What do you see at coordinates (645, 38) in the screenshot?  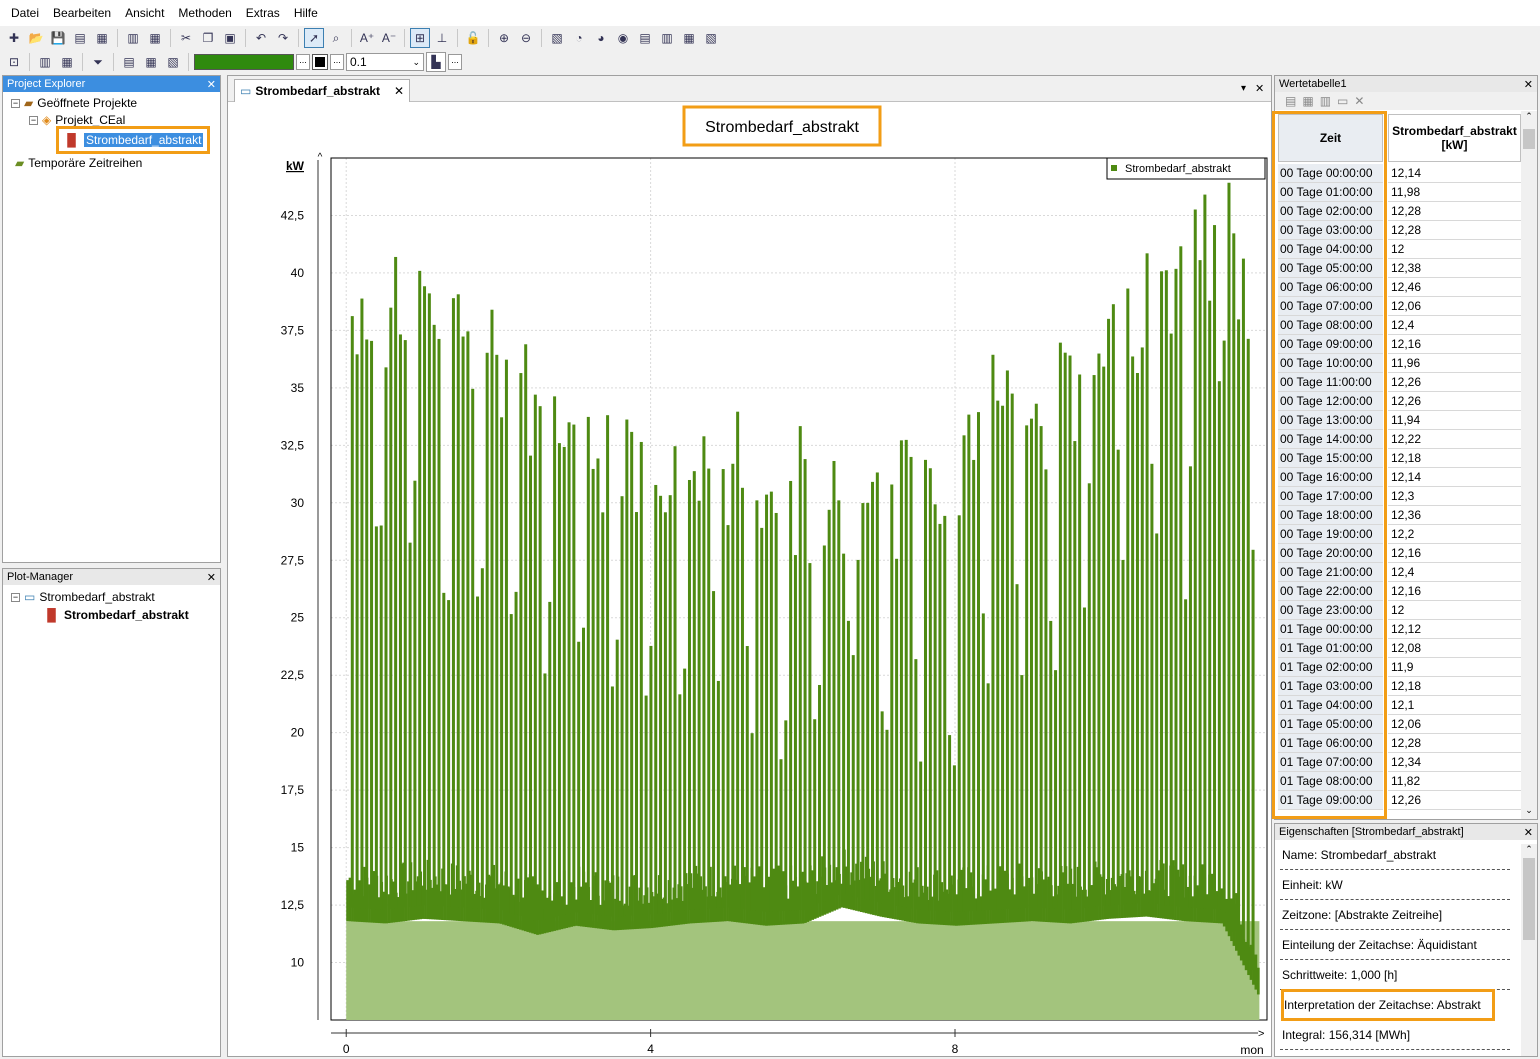 I see `layout-1-icon: ▤` at bounding box center [645, 38].